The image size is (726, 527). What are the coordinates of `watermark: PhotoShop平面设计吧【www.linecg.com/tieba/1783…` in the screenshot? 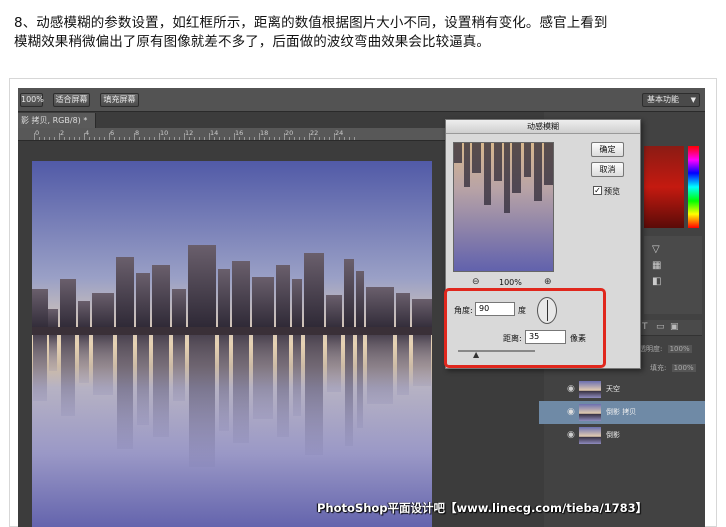 It's located at (482, 508).